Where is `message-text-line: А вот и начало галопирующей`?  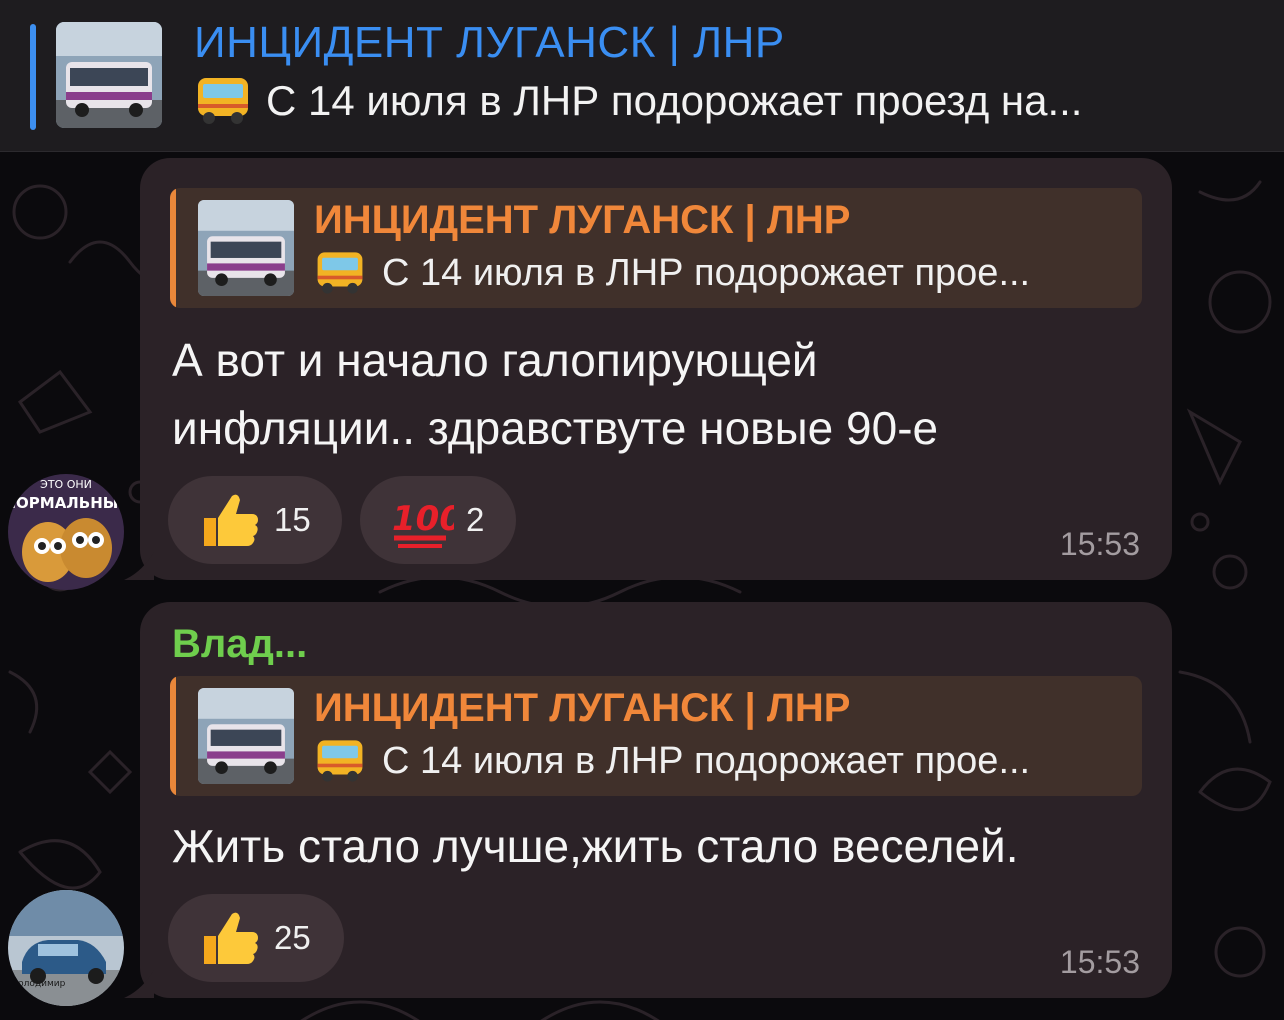 message-text-line: А вот и начало галопирующей is located at coordinates (495, 360).